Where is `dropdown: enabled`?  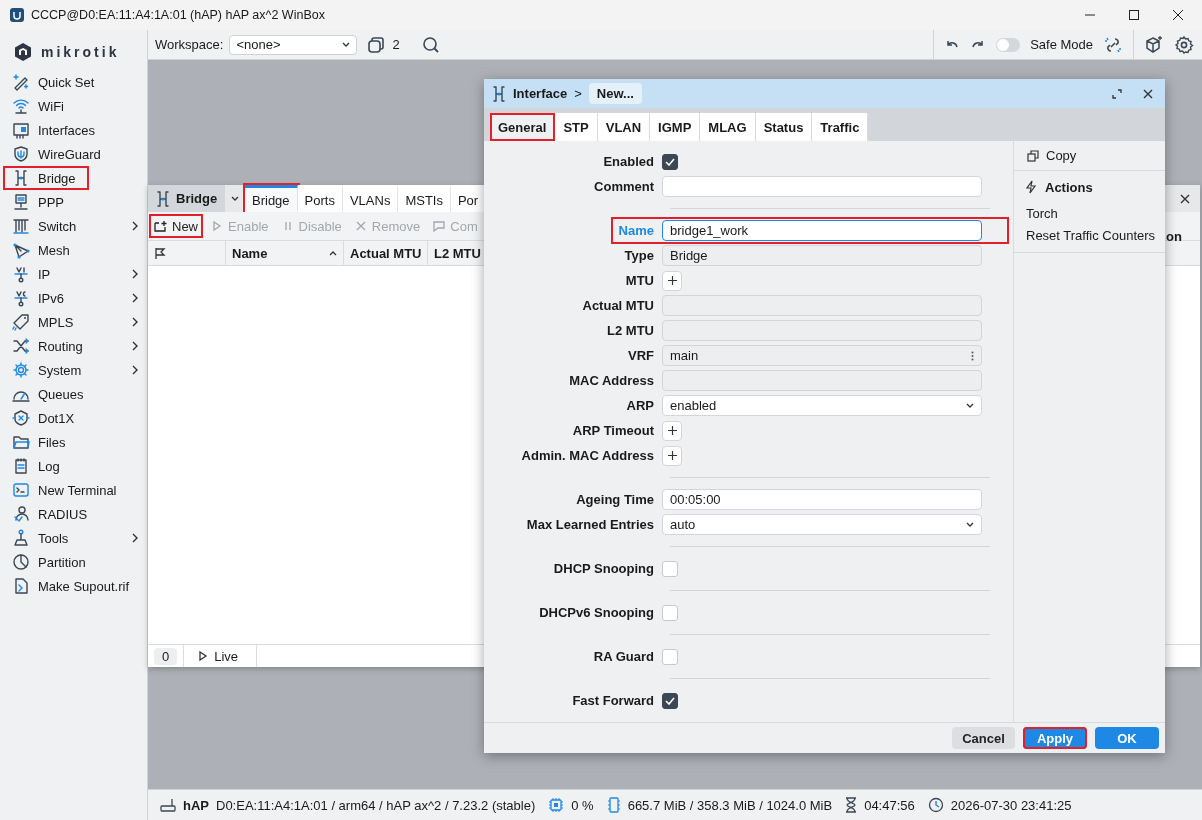
dropdown: enabled is located at coordinates (822, 405).